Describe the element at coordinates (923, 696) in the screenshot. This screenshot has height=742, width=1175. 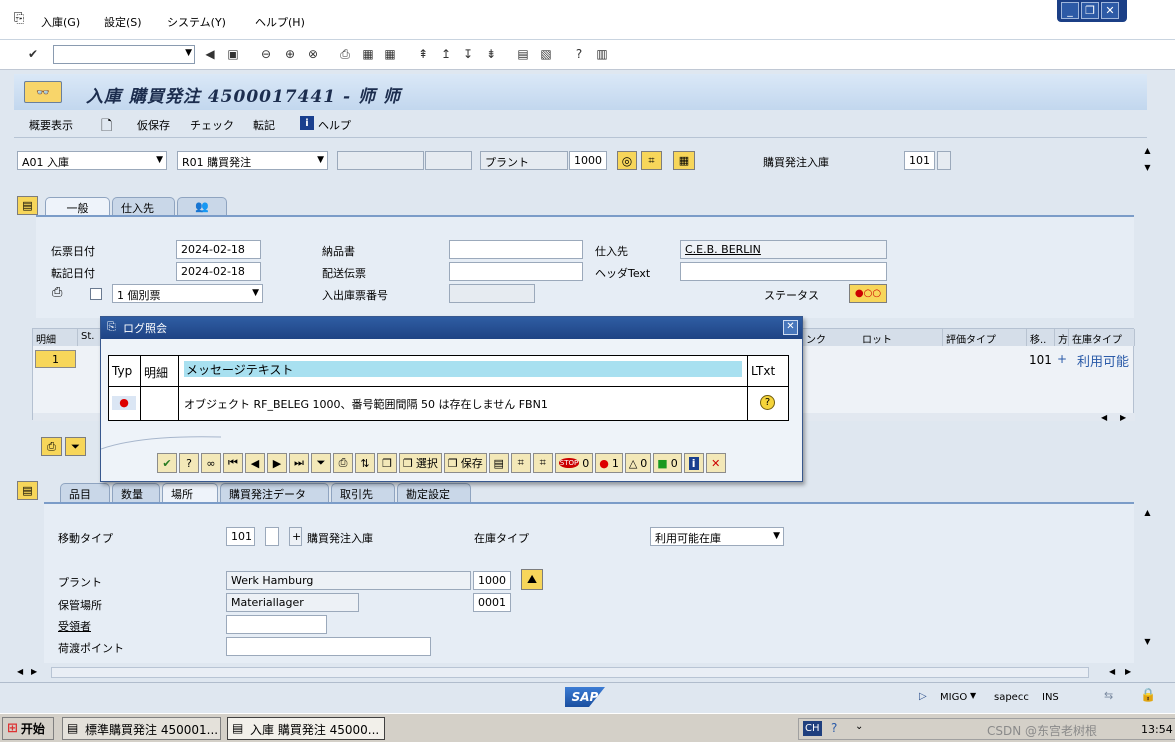
I see `status-expand-icon: ▷` at that location.